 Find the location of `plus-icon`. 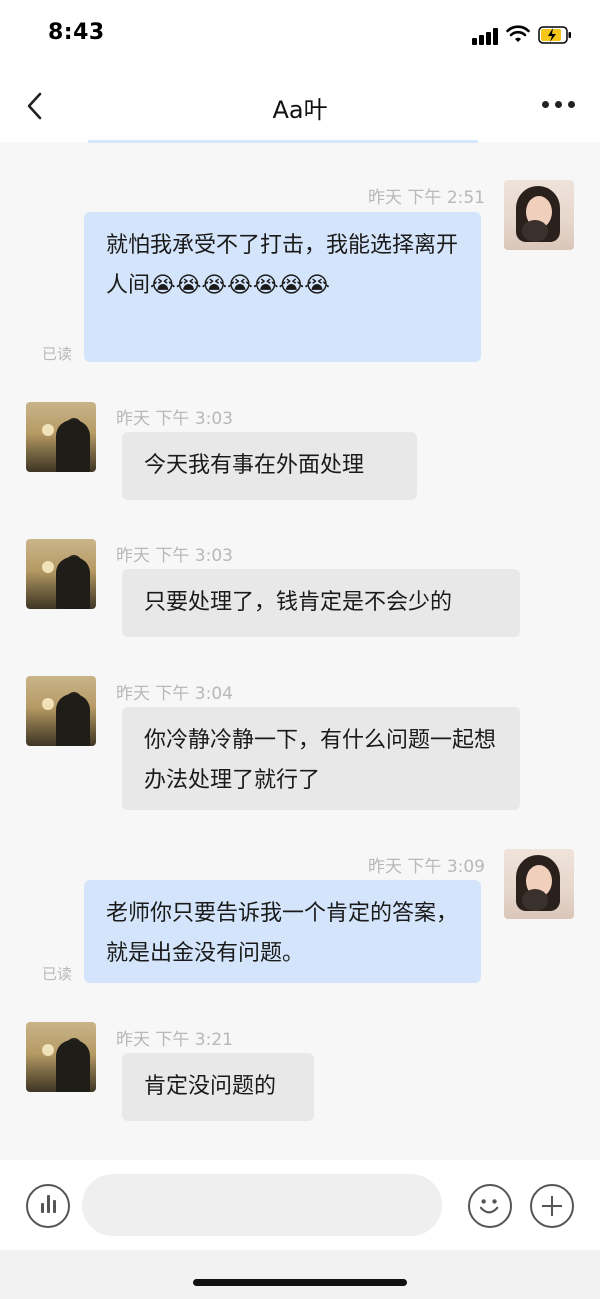

plus-icon is located at coordinates (552, 1206).